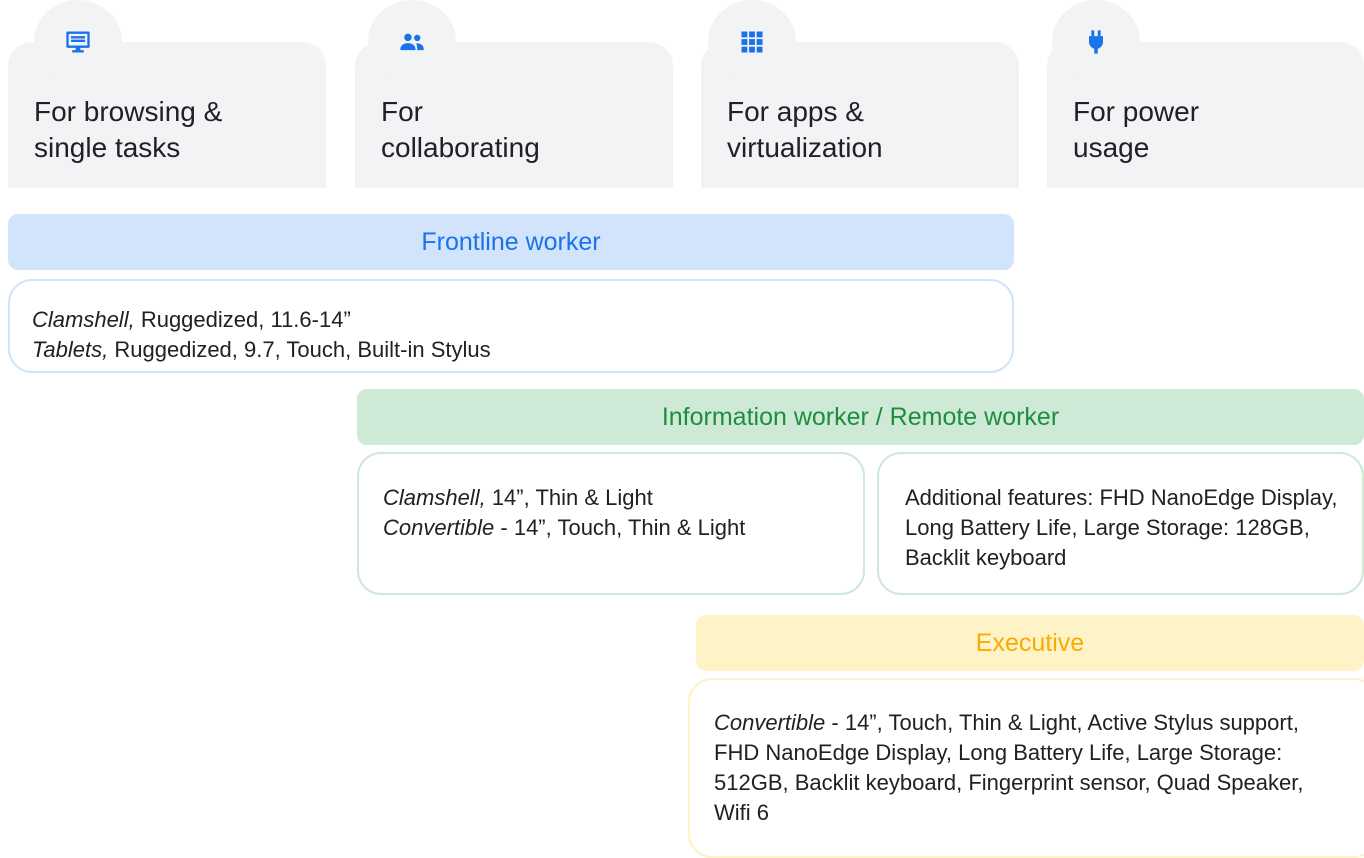 This screenshot has height=858, width=1364. I want to click on information-worker-header: Information worker / Remote worker, so click(860, 417).